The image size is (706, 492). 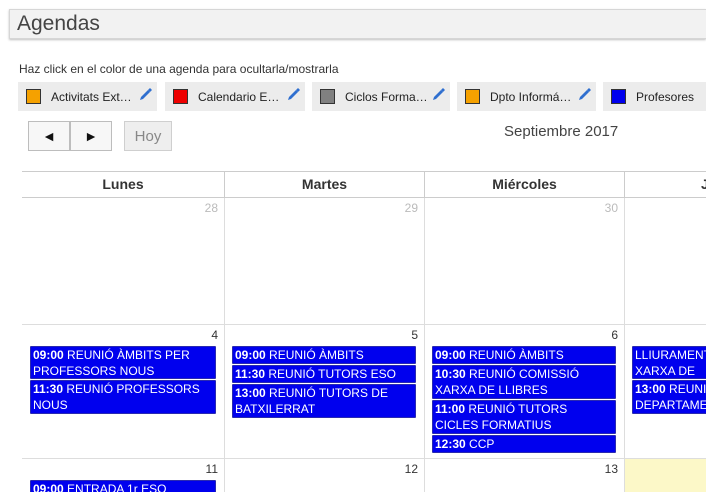 I want to click on agenda-item-profesores: Profesores, so click(x=654, y=96).